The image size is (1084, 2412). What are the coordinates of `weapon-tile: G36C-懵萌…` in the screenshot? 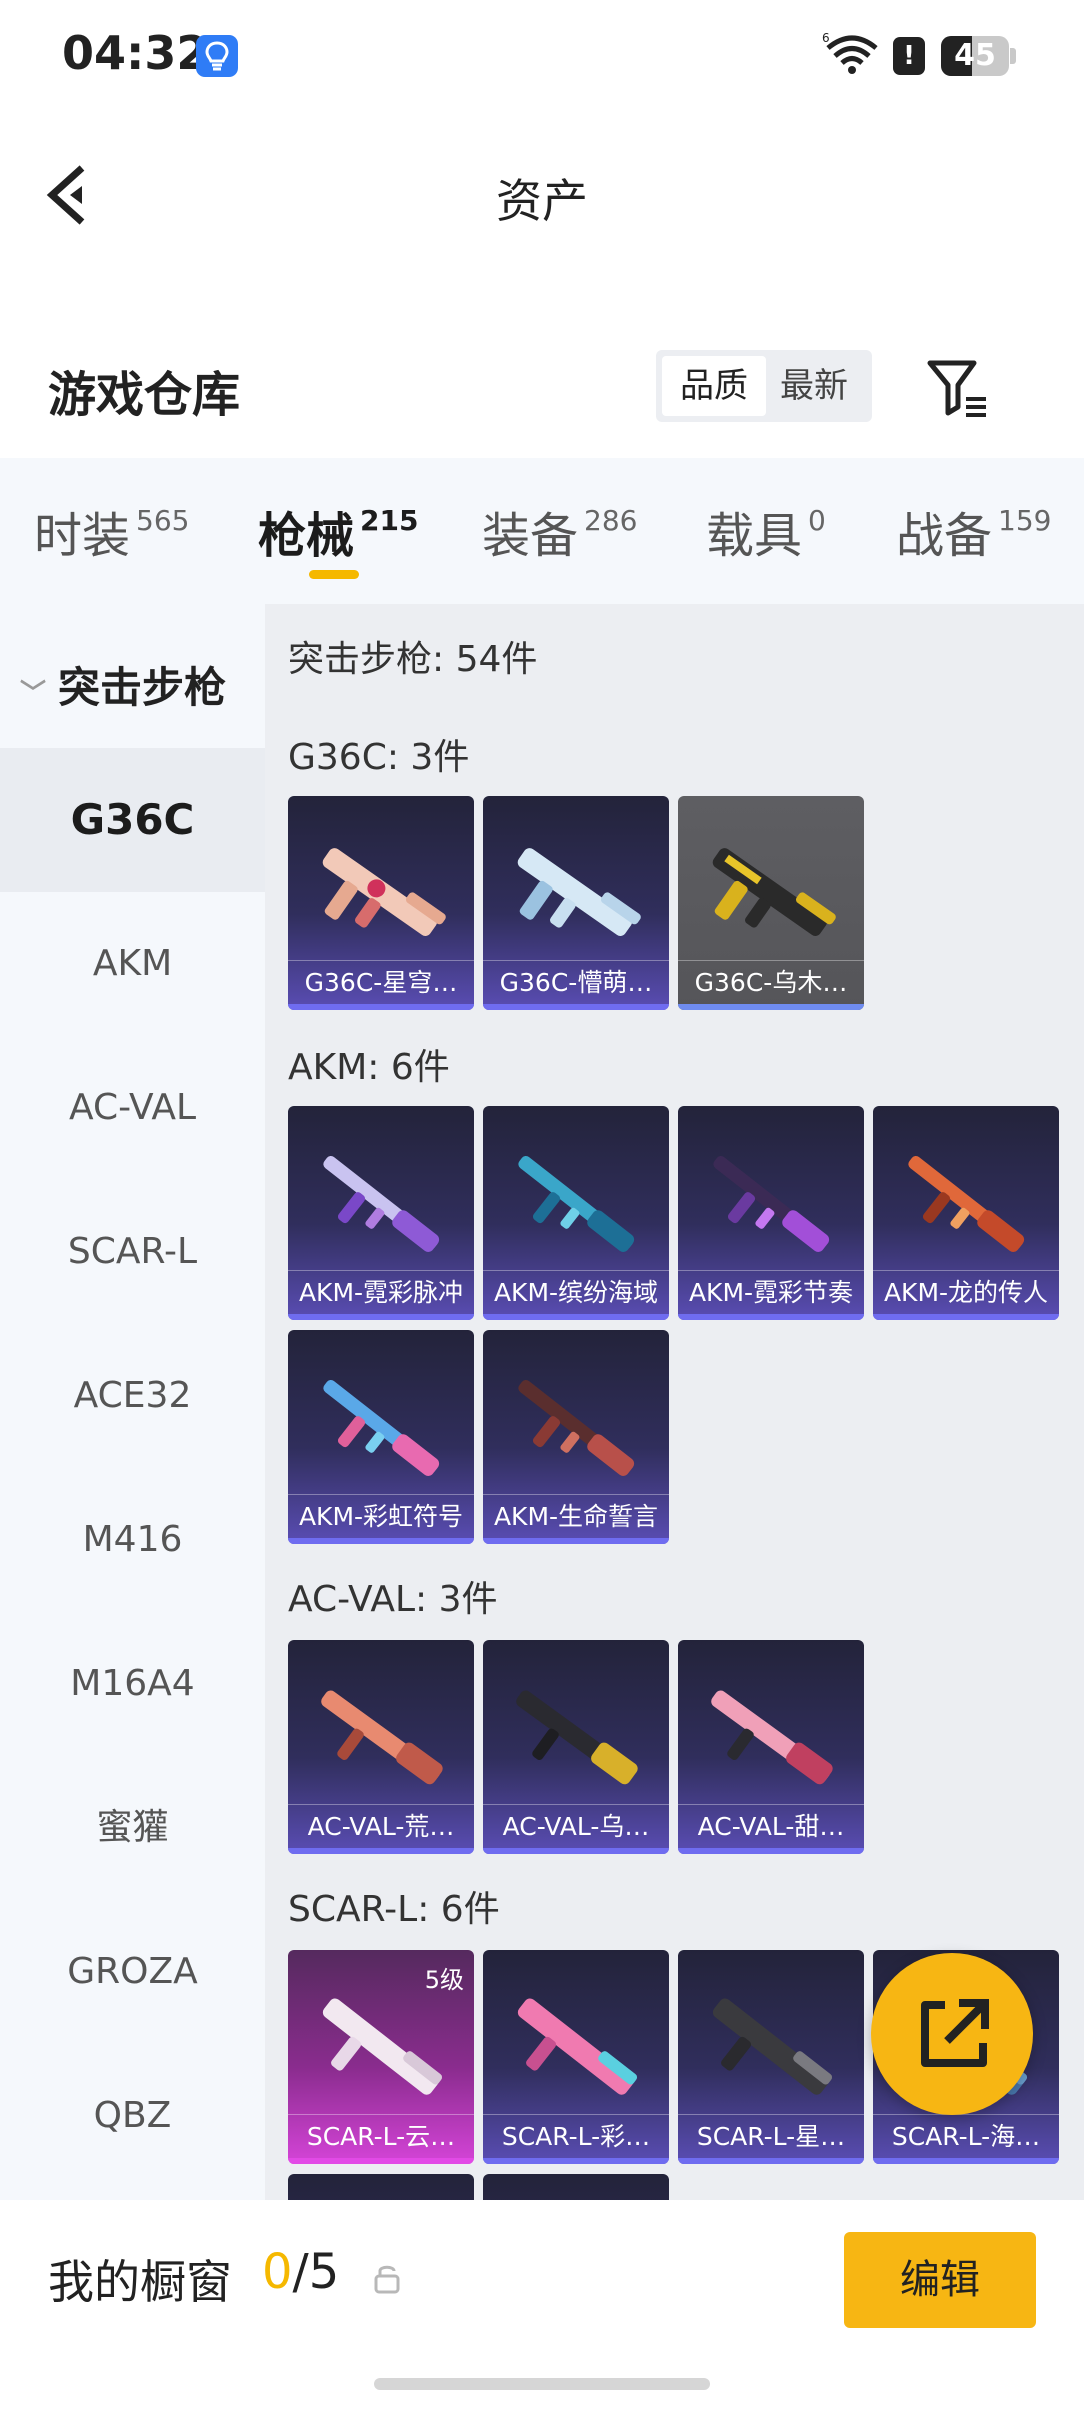 It's located at (576, 903).